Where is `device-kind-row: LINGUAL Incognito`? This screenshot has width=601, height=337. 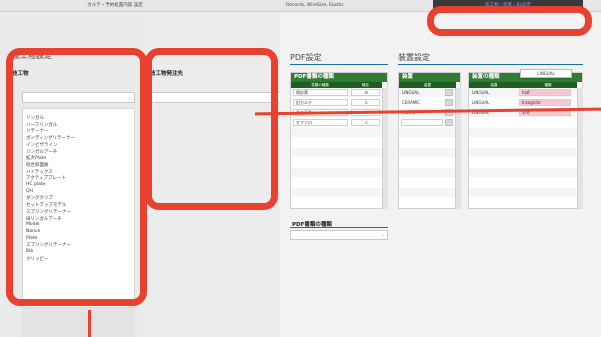
device-kind-row: LINGUAL Incognito is located at coordinates (523, 102).